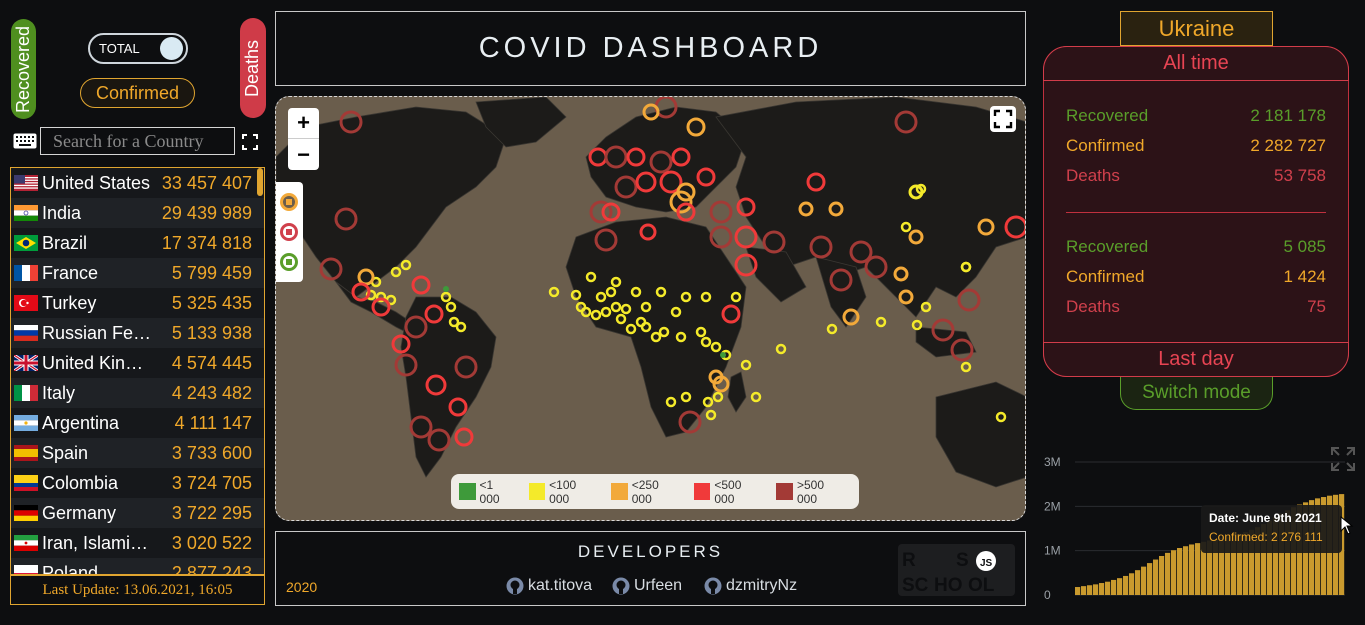  I want to click on tooltip-date: Date: June 9th 2021, so click(1265, 518).